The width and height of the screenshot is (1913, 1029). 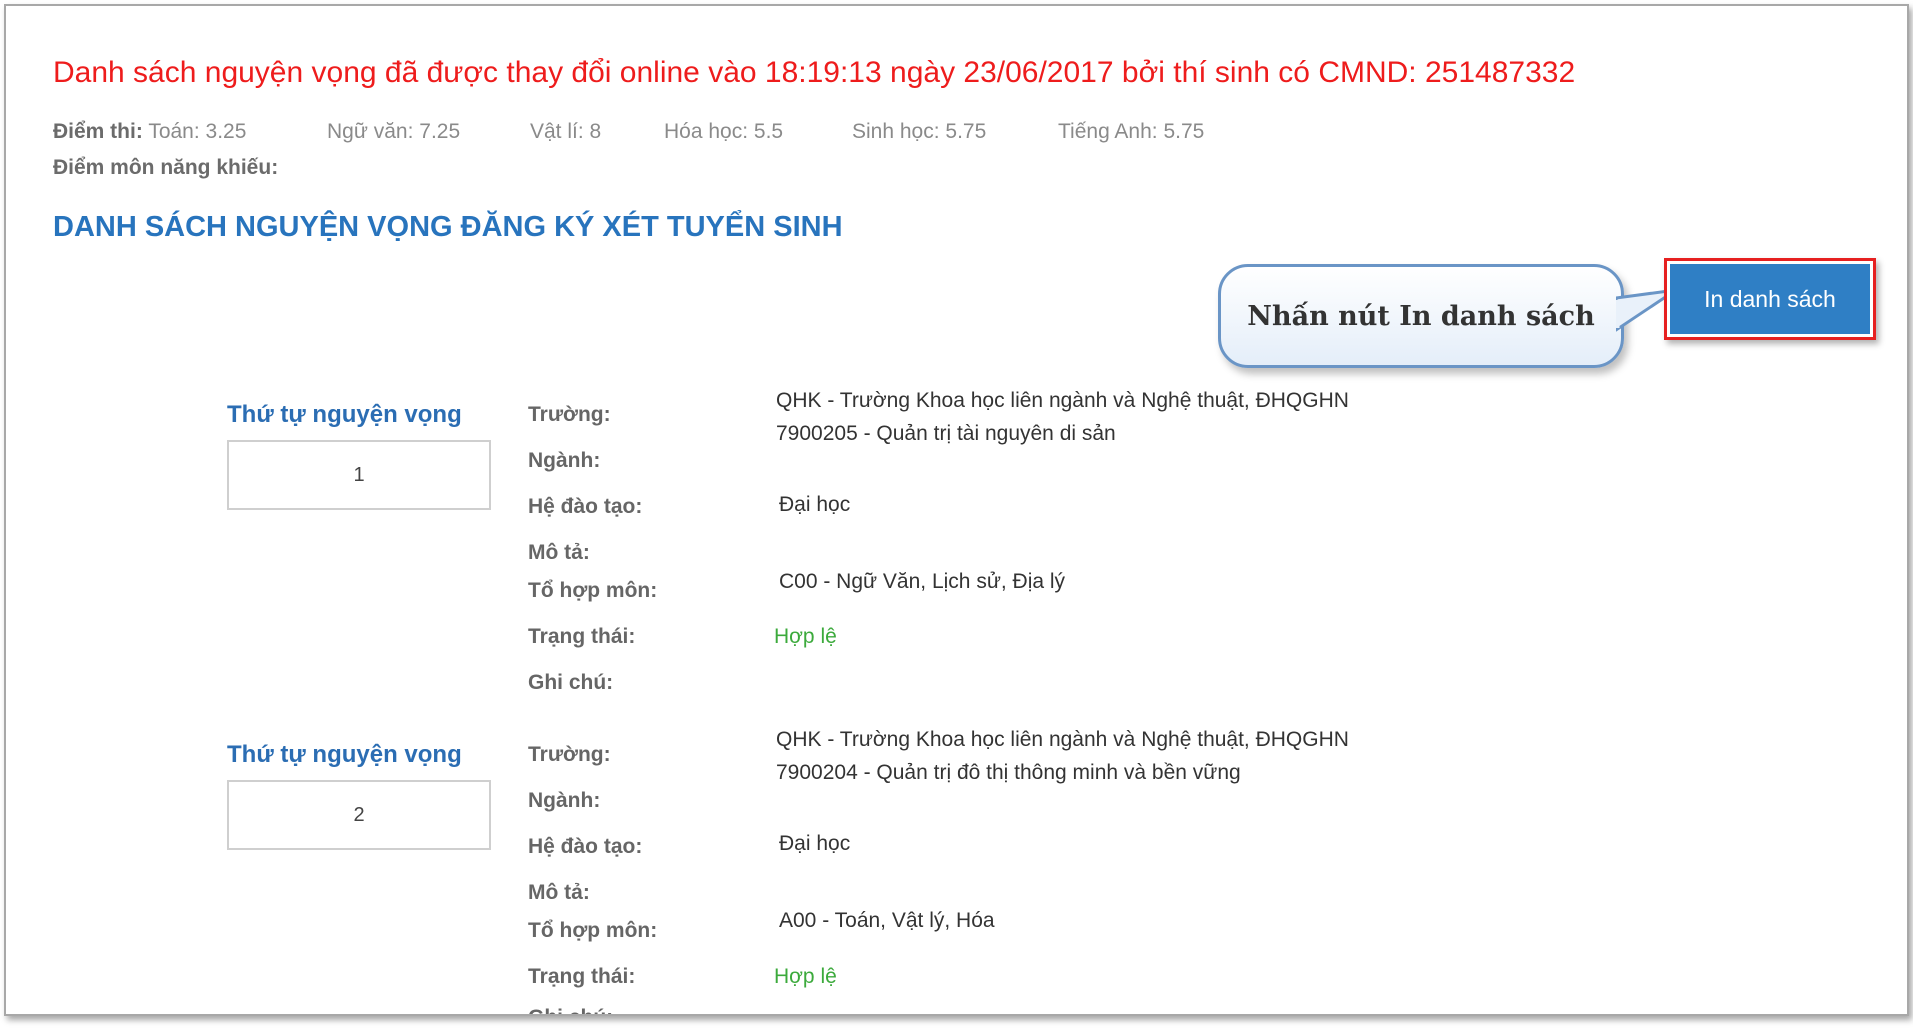 I want to click on scores-prefix: Điểm thi:, so click(x=98, y=131).